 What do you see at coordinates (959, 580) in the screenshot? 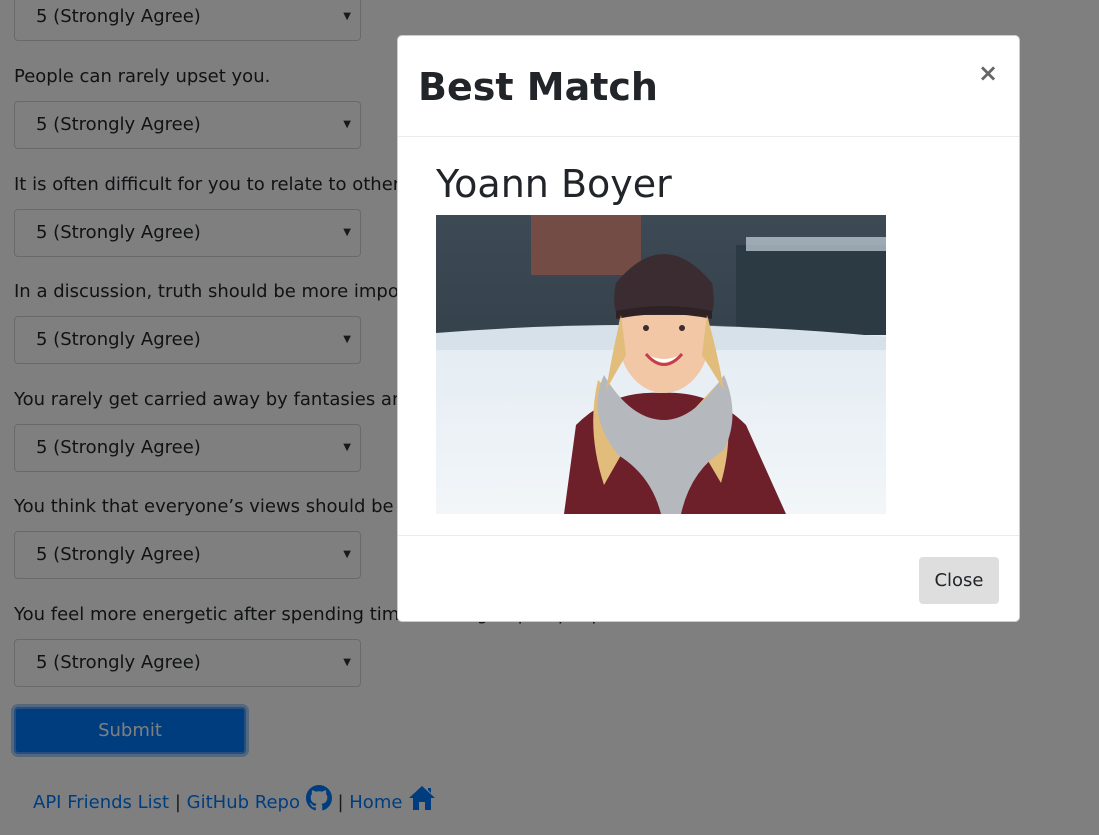
I see `close-button: Close` at bounding box center [959, 580].